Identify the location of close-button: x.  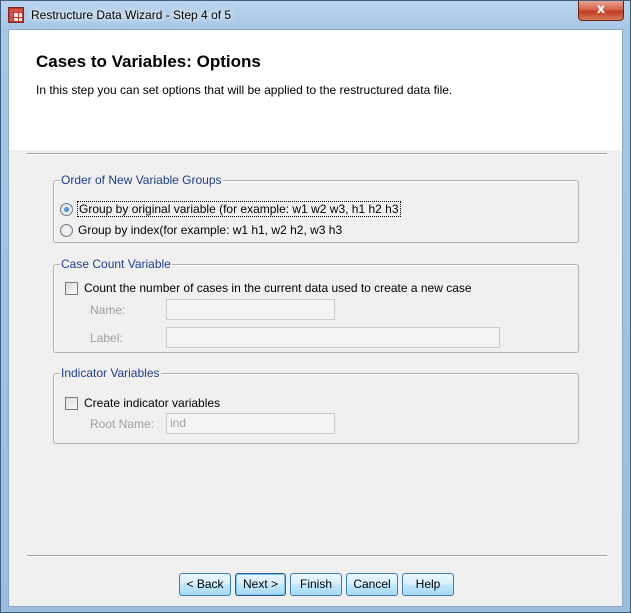
(601, 11).